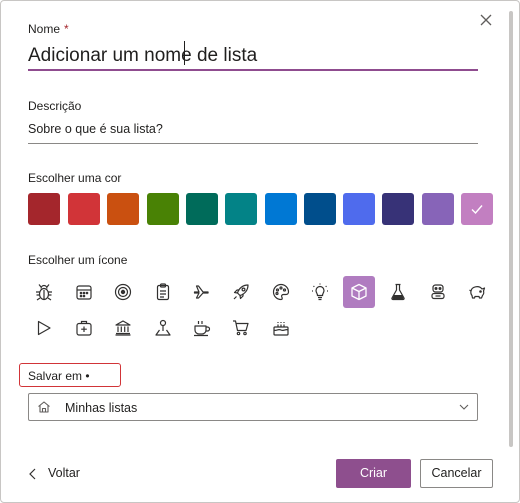  Describe the element at coordinates (253, 133) in the screenshot. I see `description-input: Sobre o que é sua lista?` at that location.